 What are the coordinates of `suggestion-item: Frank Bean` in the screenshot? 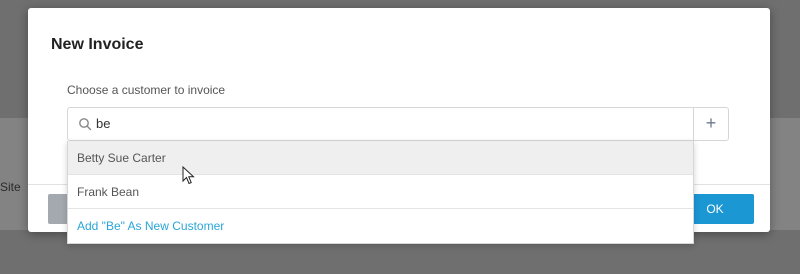 It's located at (380, 192).